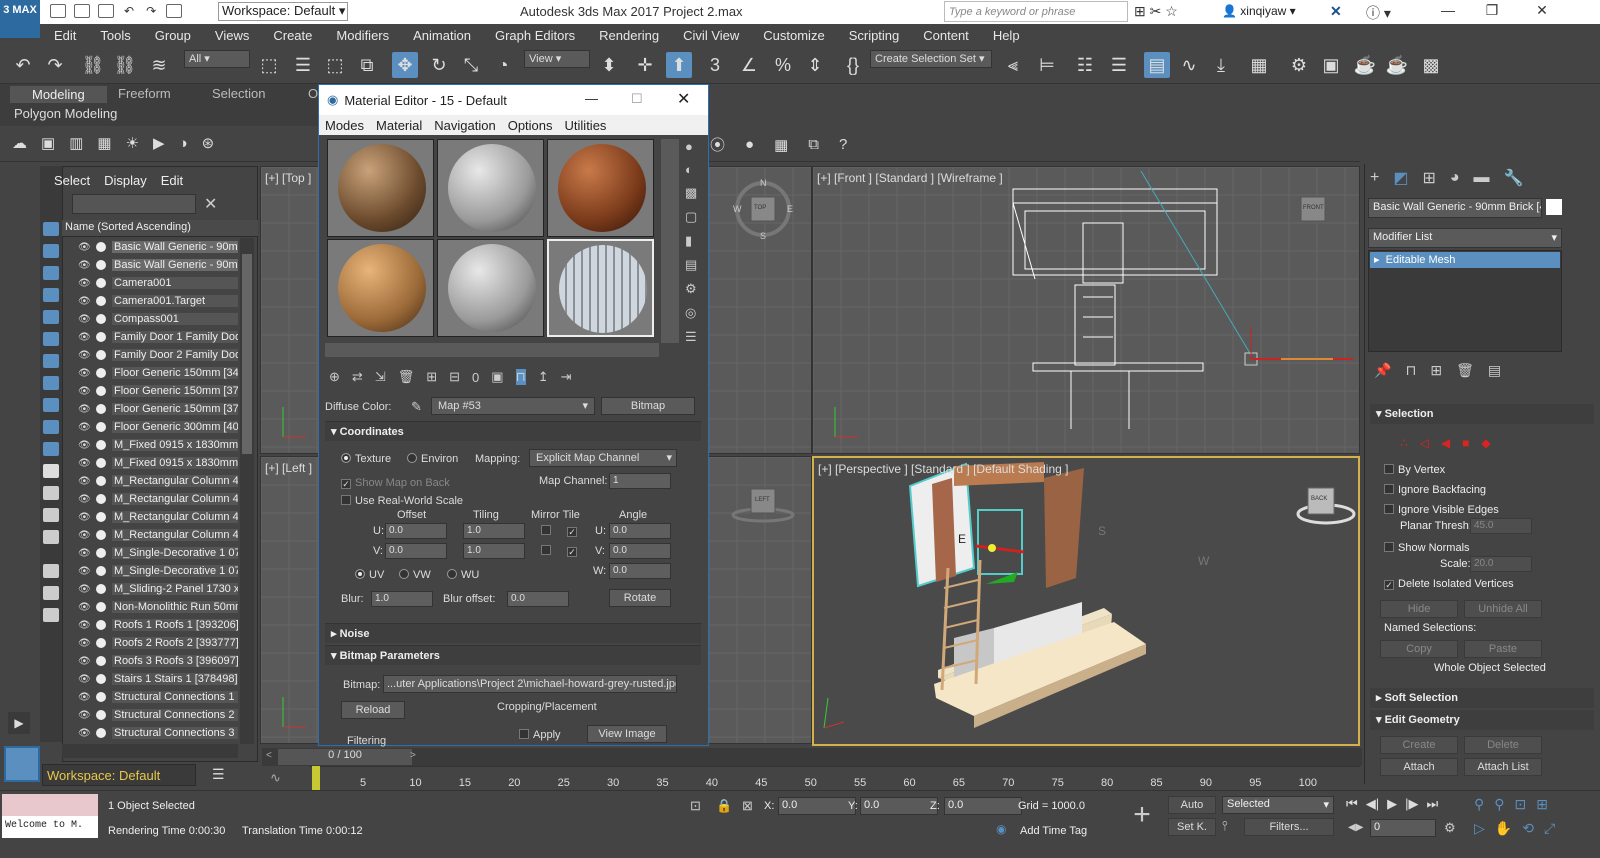 This screenshot has height=858, width=1600. What do you see at coordinates (175, 553) in the screenshot?
I see `explorer-item-label: M_Single-Decorative 1 076` at bounding box center [175, 553].